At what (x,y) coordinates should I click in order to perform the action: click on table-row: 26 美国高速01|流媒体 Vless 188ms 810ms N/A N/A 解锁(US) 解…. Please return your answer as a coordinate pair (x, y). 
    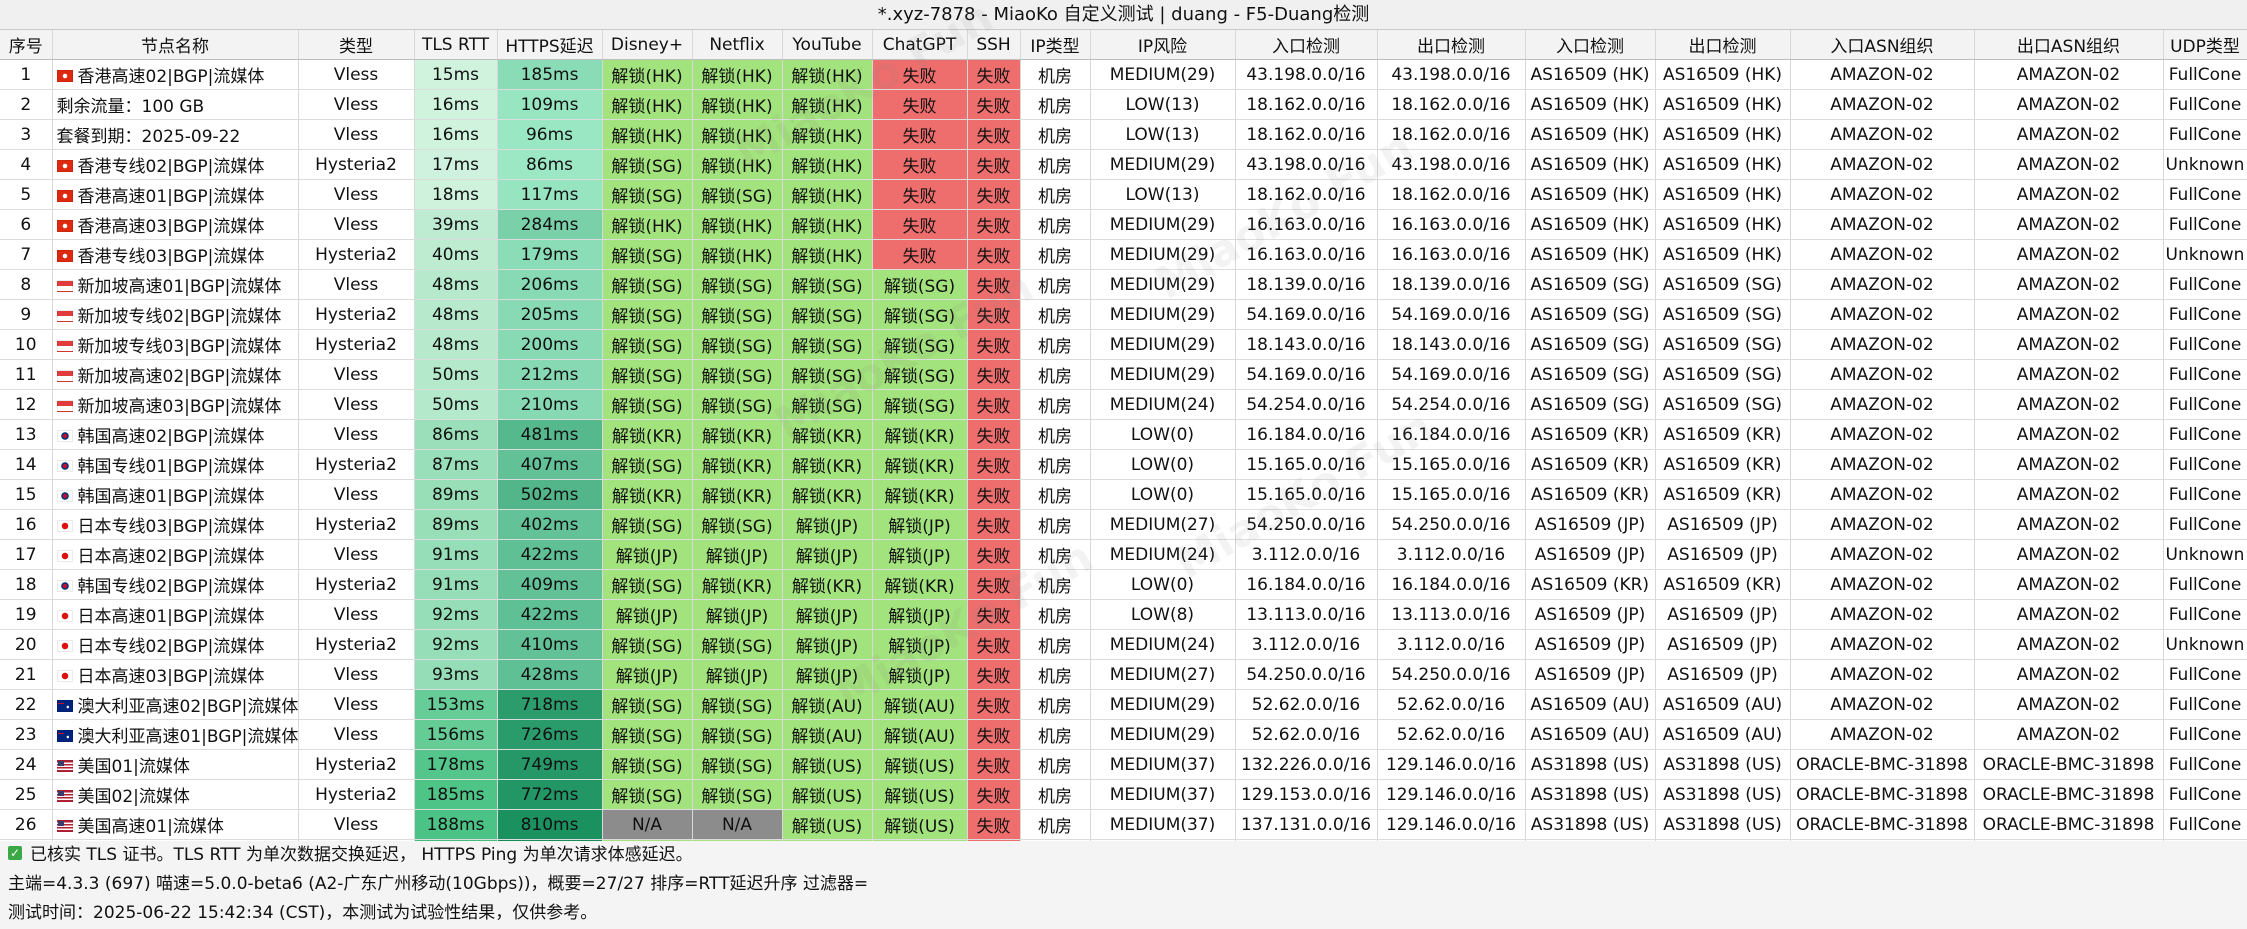
    Looking at the image, I should click on (1123, 824).